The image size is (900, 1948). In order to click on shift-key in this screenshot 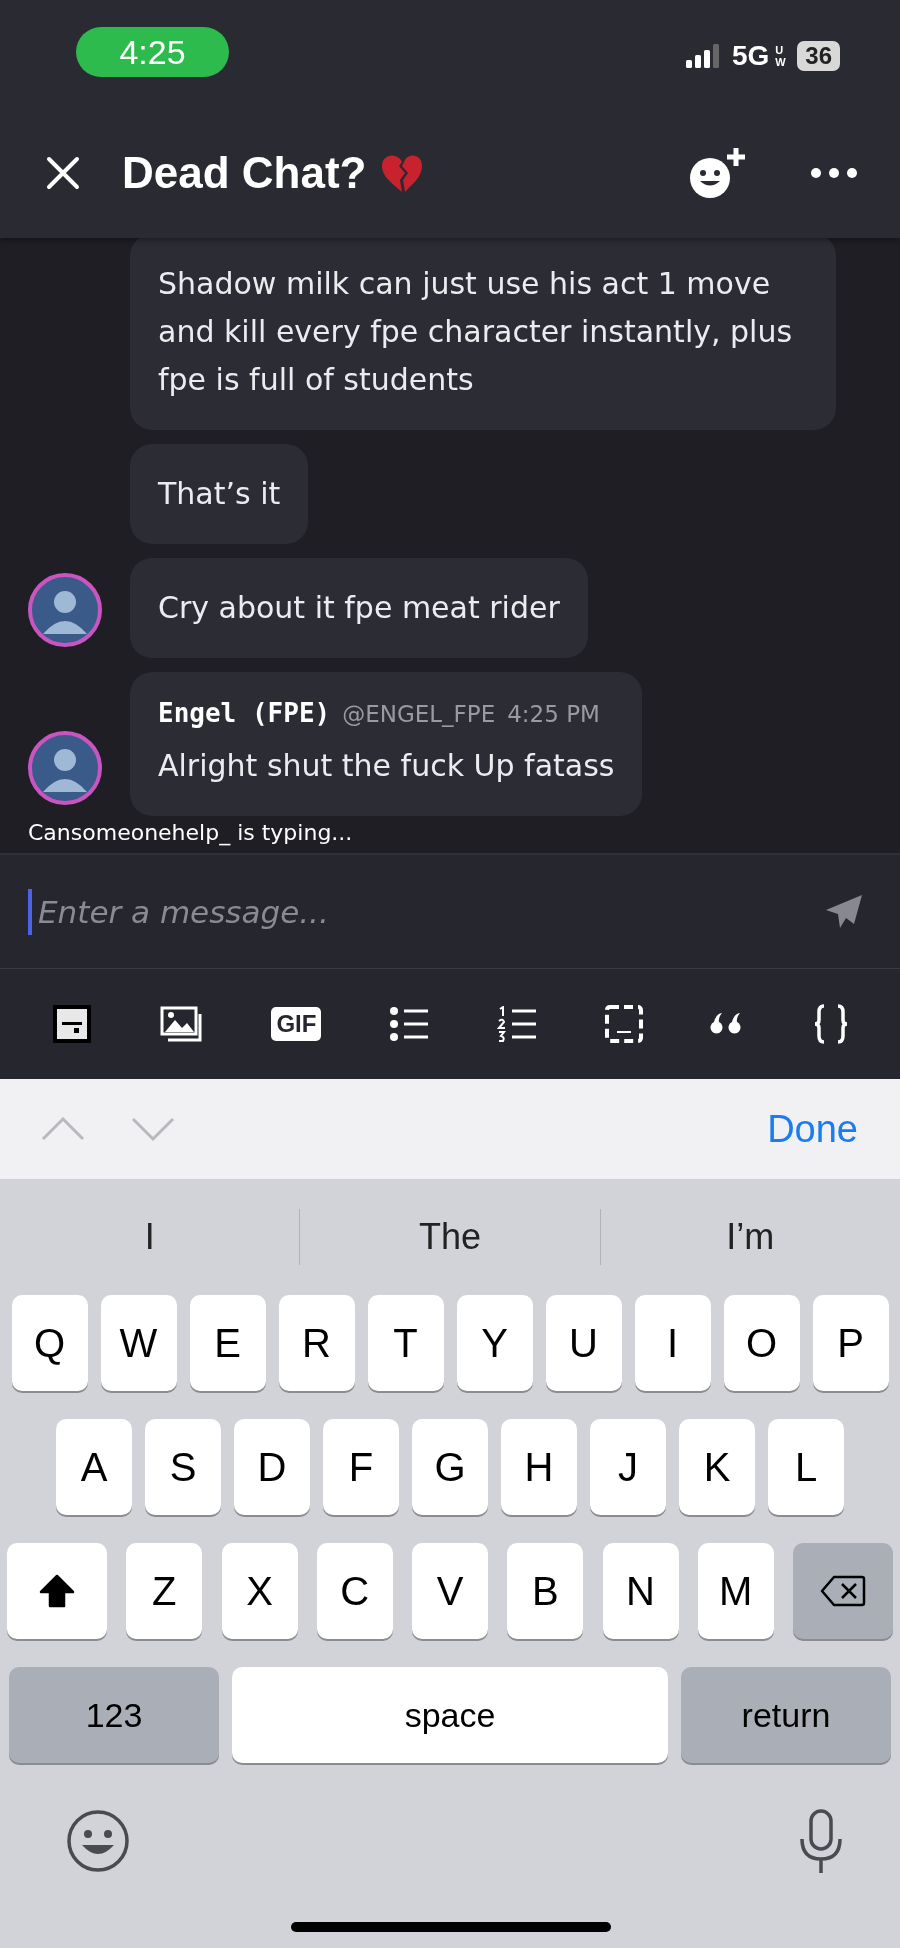, I will do `click(57, 1591)`.